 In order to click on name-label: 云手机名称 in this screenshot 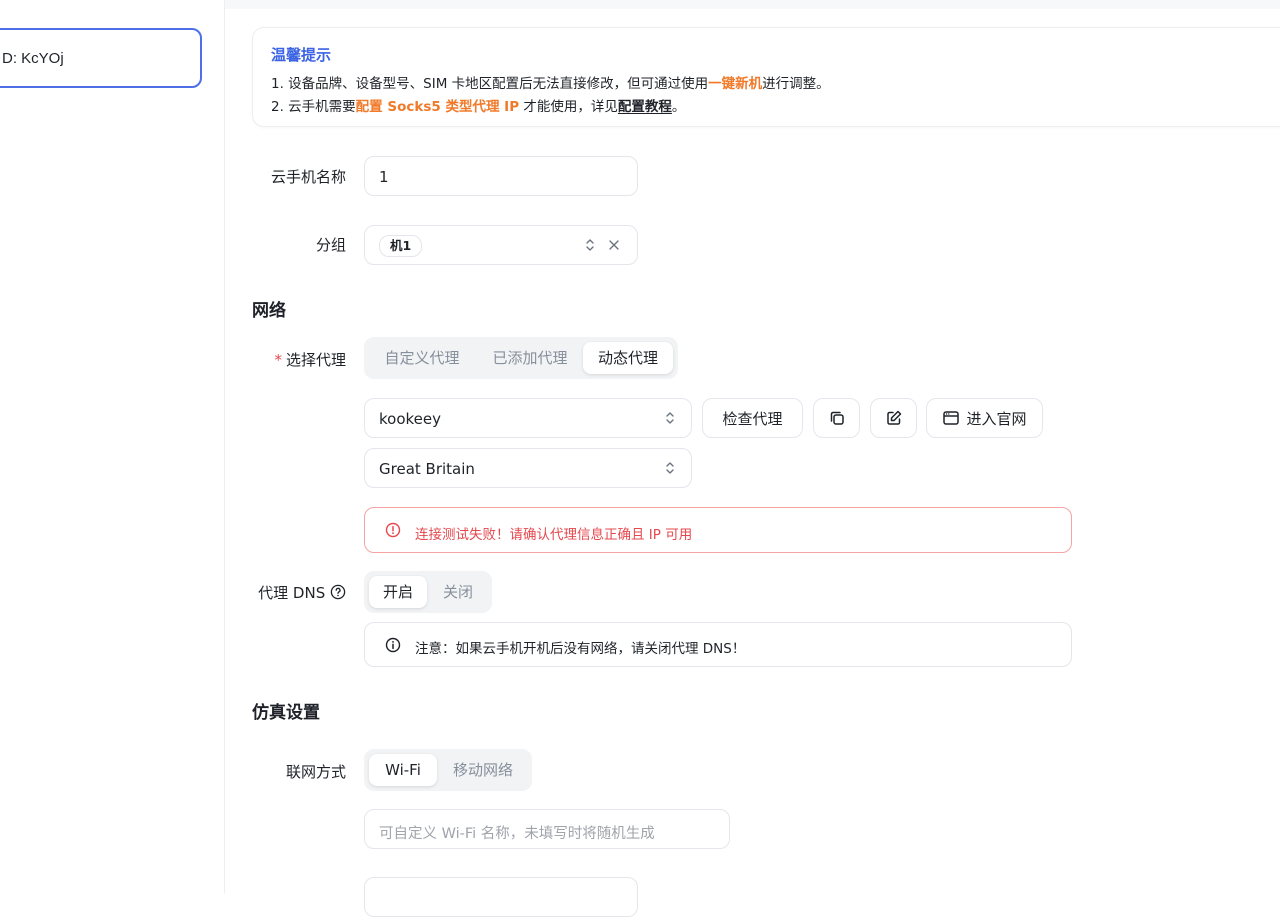, I will do `click(308, 177)`.